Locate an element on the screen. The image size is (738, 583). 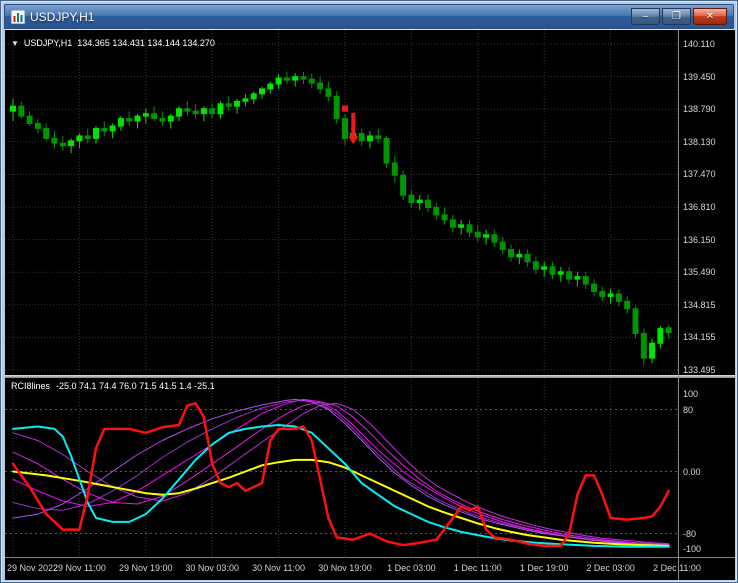
time-axis-label: 1 Dec 11:00 is located at coordinates (477, 568).